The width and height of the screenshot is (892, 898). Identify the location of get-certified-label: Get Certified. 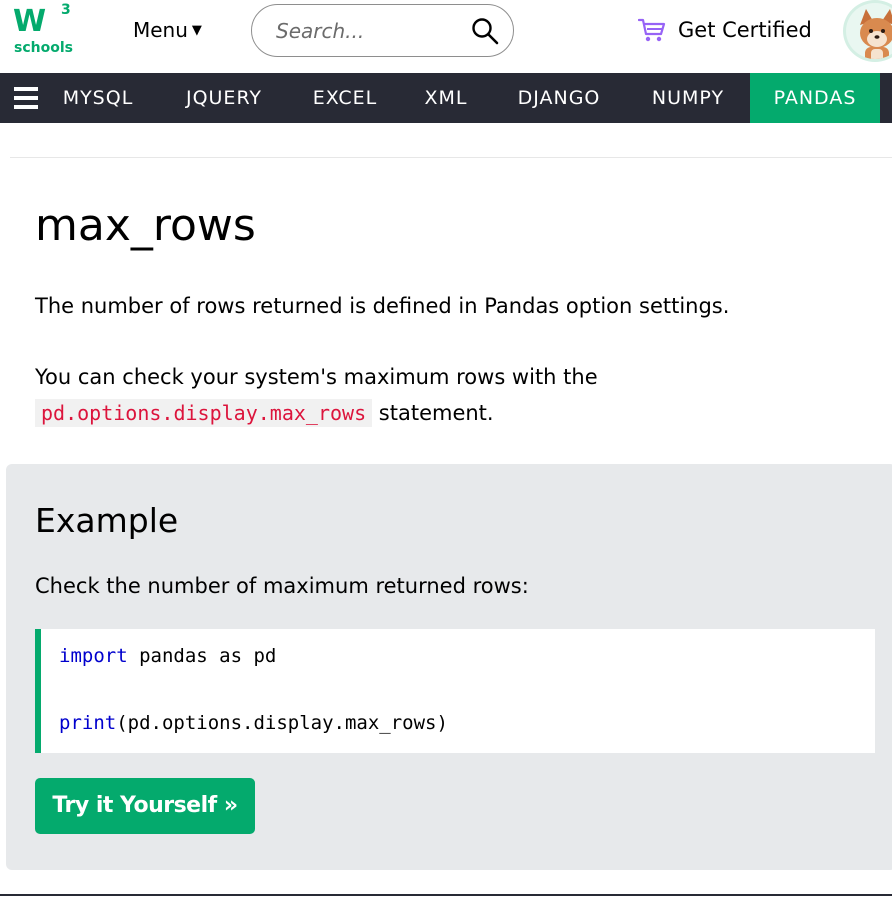
(745, 30).